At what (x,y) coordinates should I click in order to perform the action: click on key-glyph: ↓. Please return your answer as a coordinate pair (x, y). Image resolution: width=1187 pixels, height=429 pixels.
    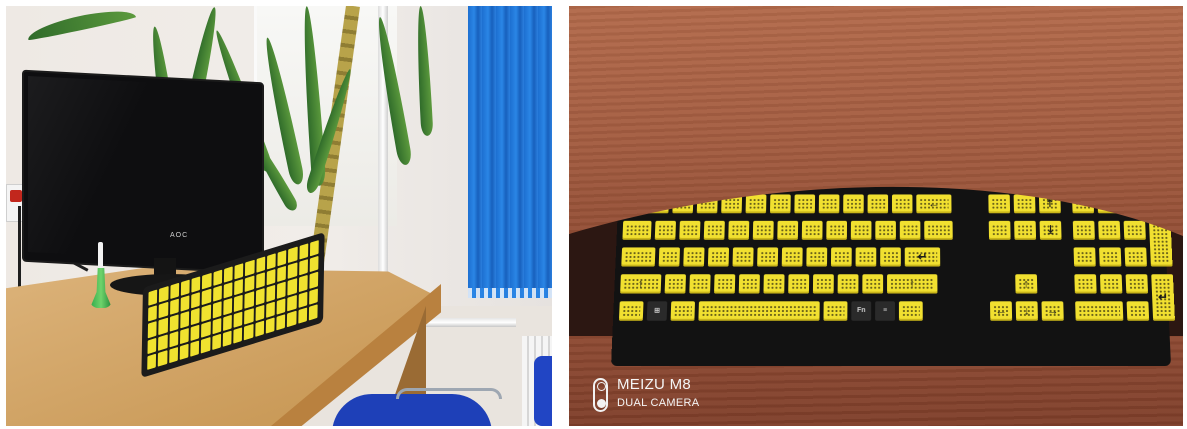
    Looking at the image, I should click on (1026, 310).